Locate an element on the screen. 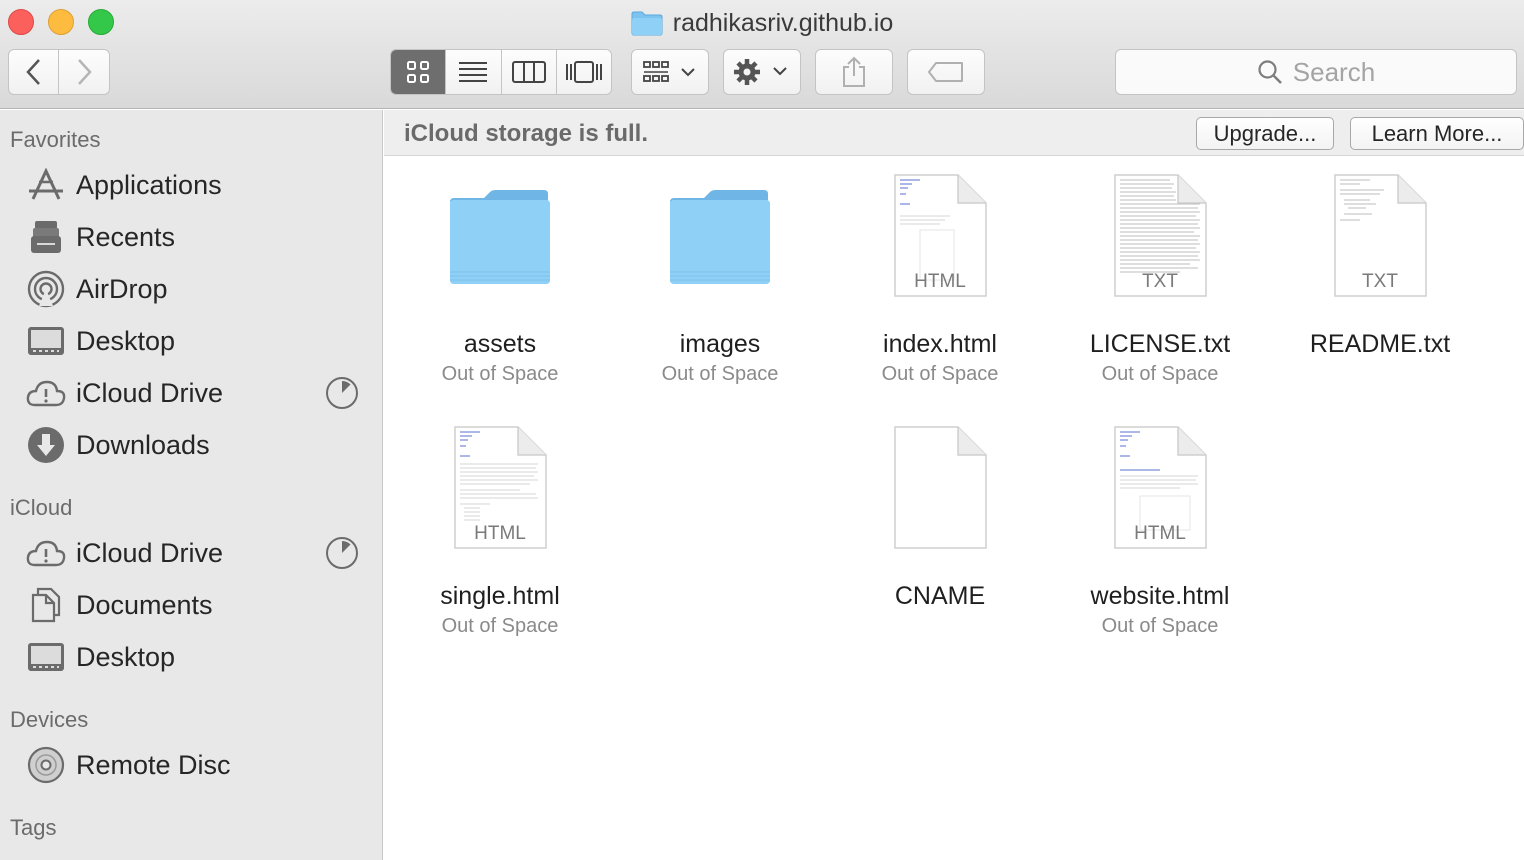 The image size is (1524, 860). file-item: TXT README.txt is located at coordinates (1380, 292).